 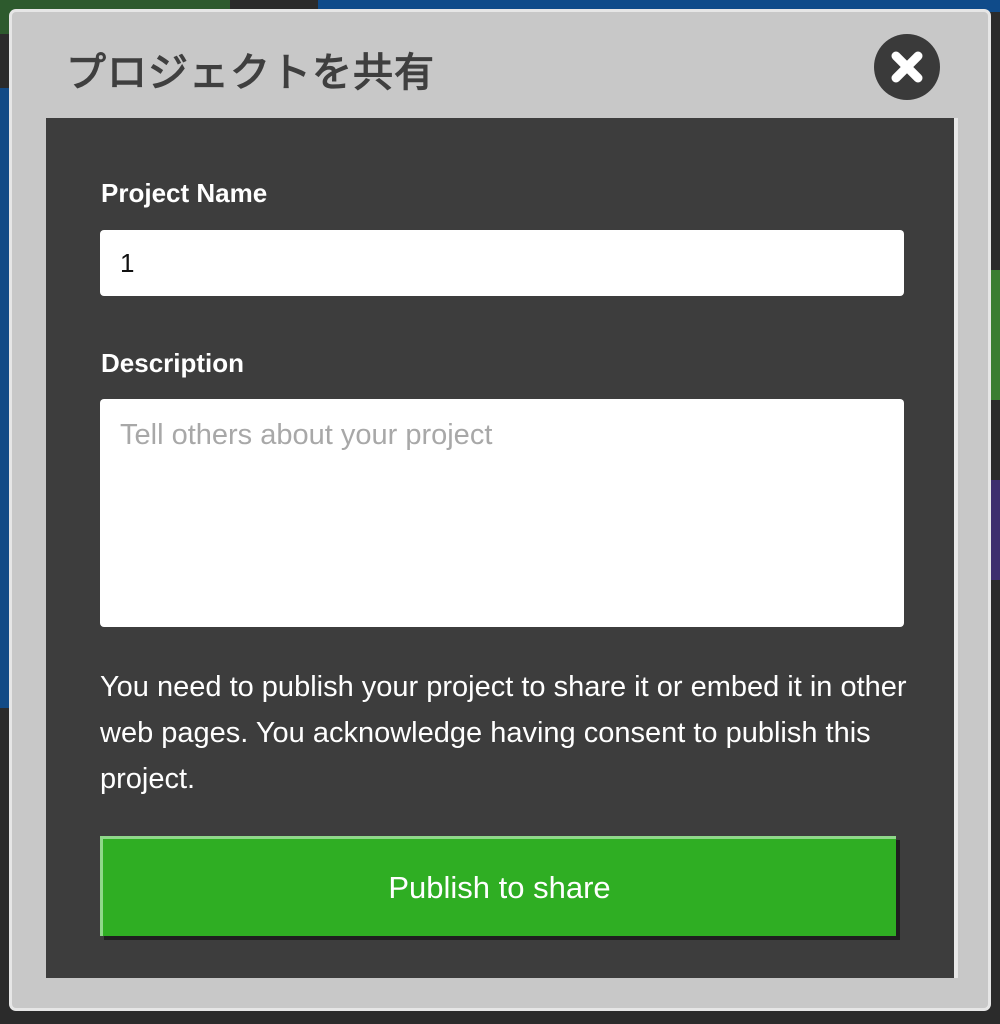 I want to click on publish-button: Publish to share, so click(x=498, y=886).